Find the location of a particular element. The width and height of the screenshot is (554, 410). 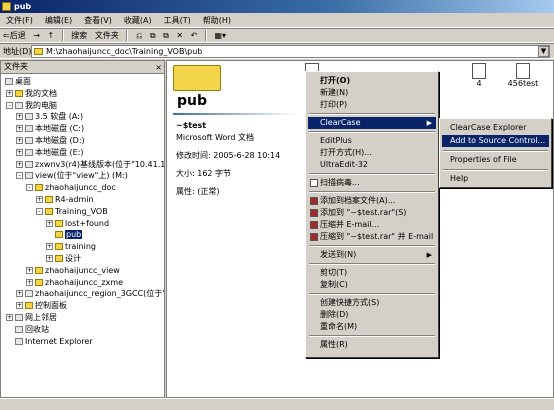

tree-item: 本地磁盘 (D:) is located at coordinates (55, 140).